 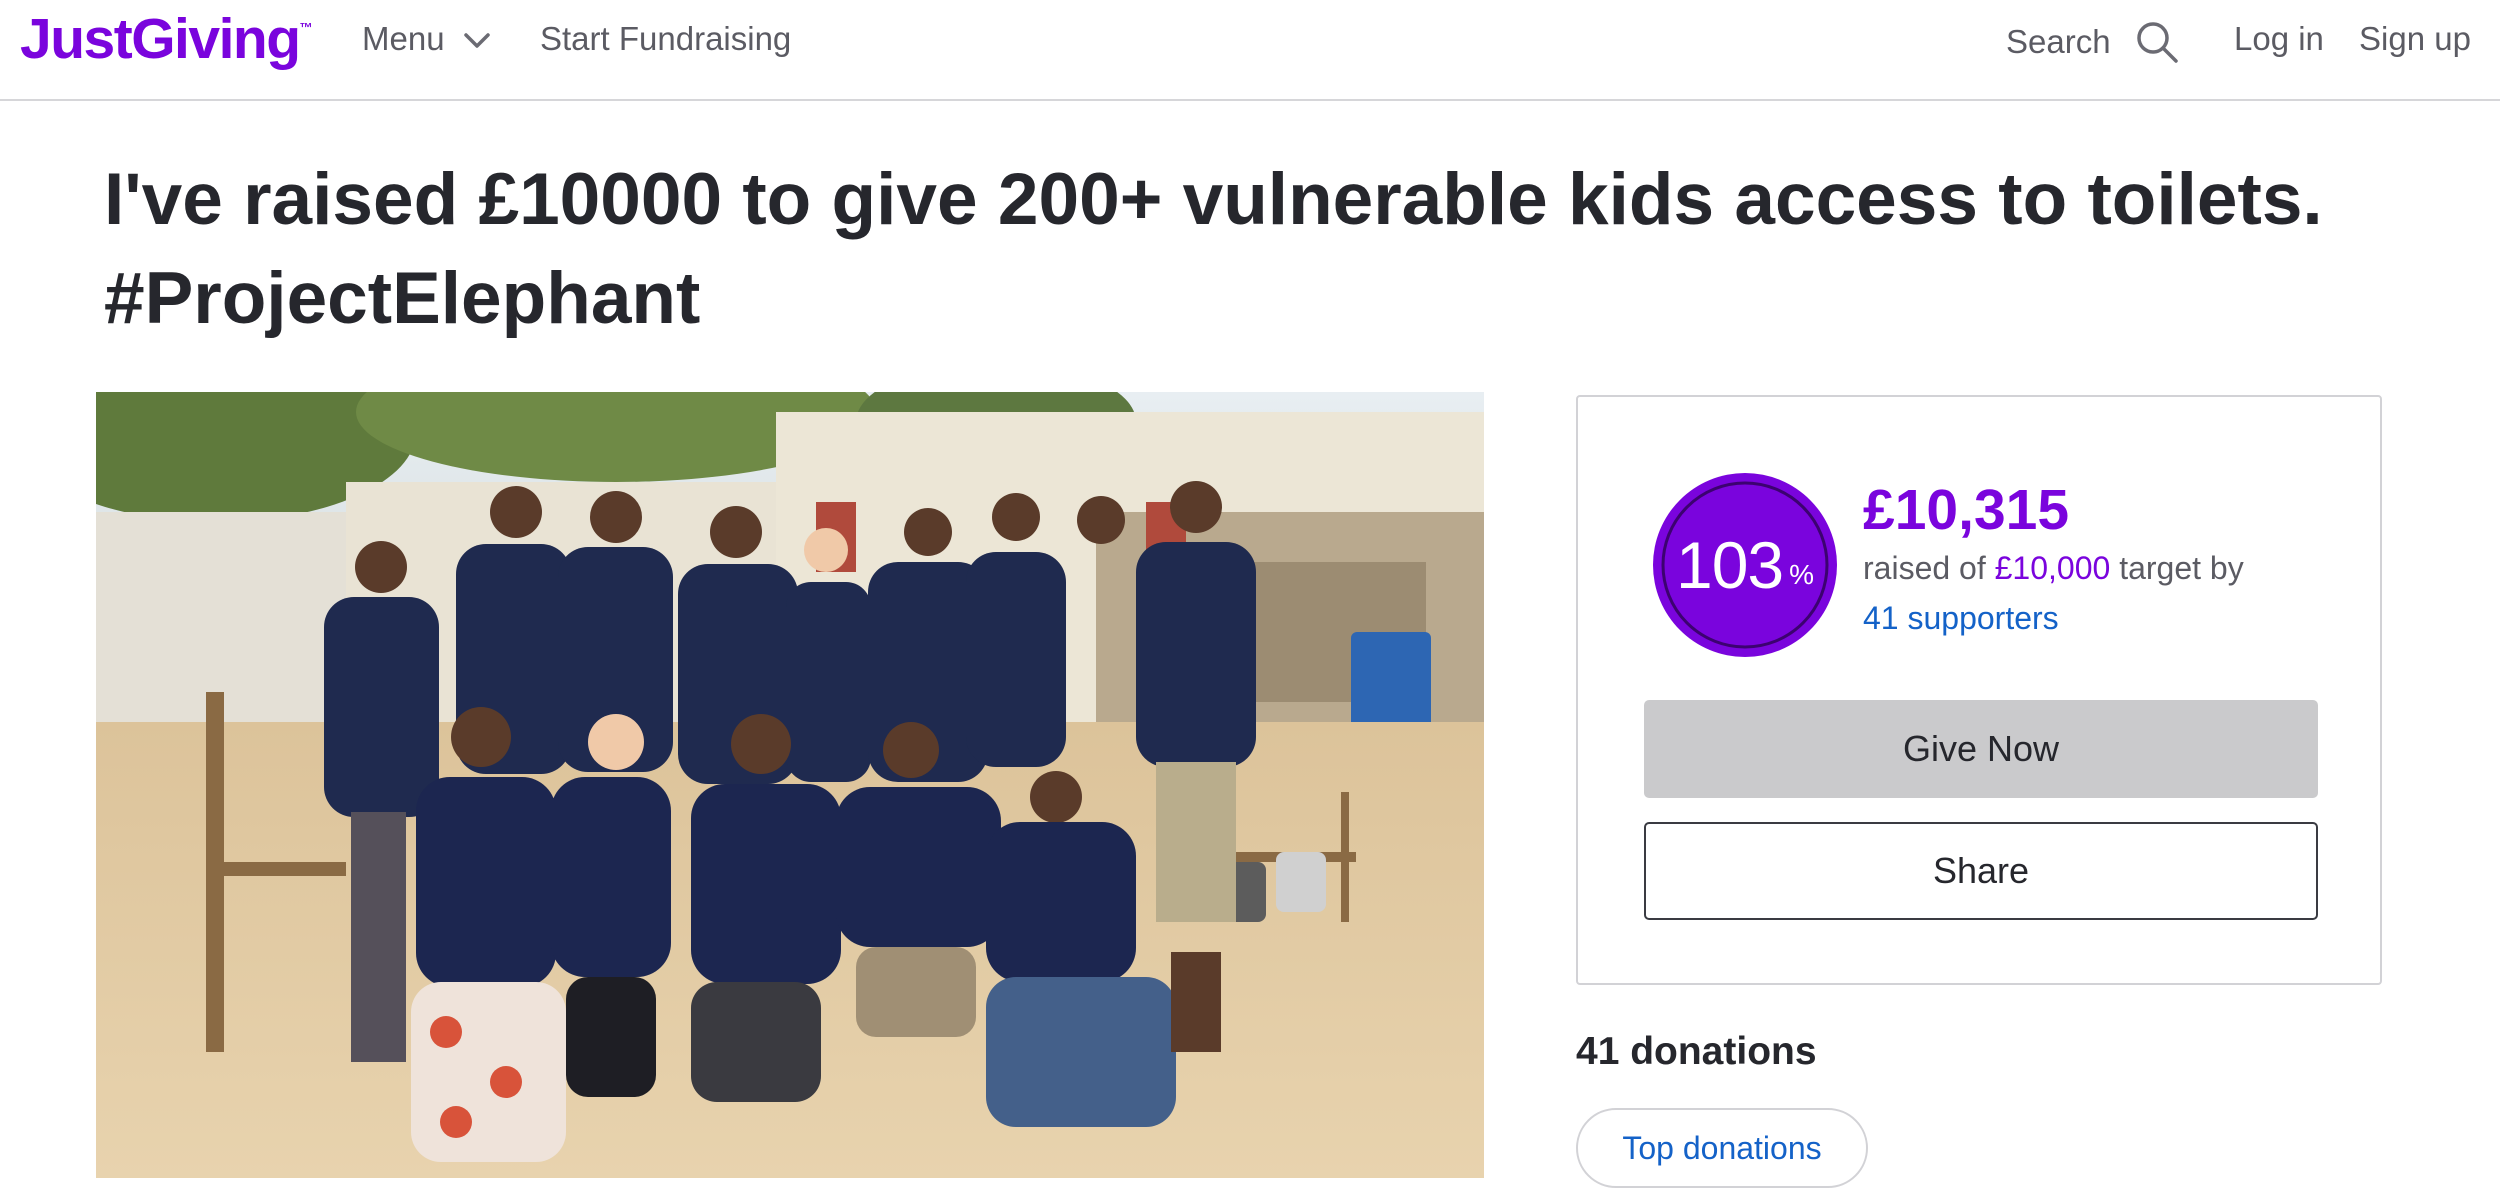 I want to click on raised-of-target-text: raised of £10,000 target by, so click(x=2053, y=568).